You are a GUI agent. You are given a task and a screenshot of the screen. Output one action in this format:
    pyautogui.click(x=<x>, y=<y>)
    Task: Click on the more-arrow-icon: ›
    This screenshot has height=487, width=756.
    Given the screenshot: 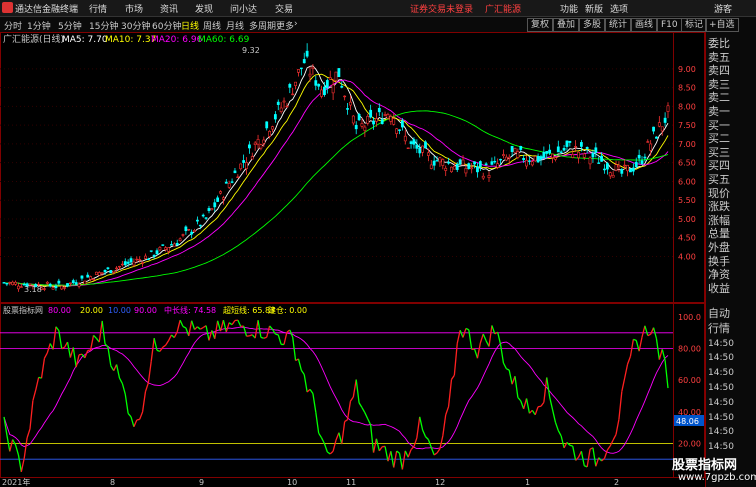 What is the action you would take?
    pyautogui.click(x=296, y=24)
    